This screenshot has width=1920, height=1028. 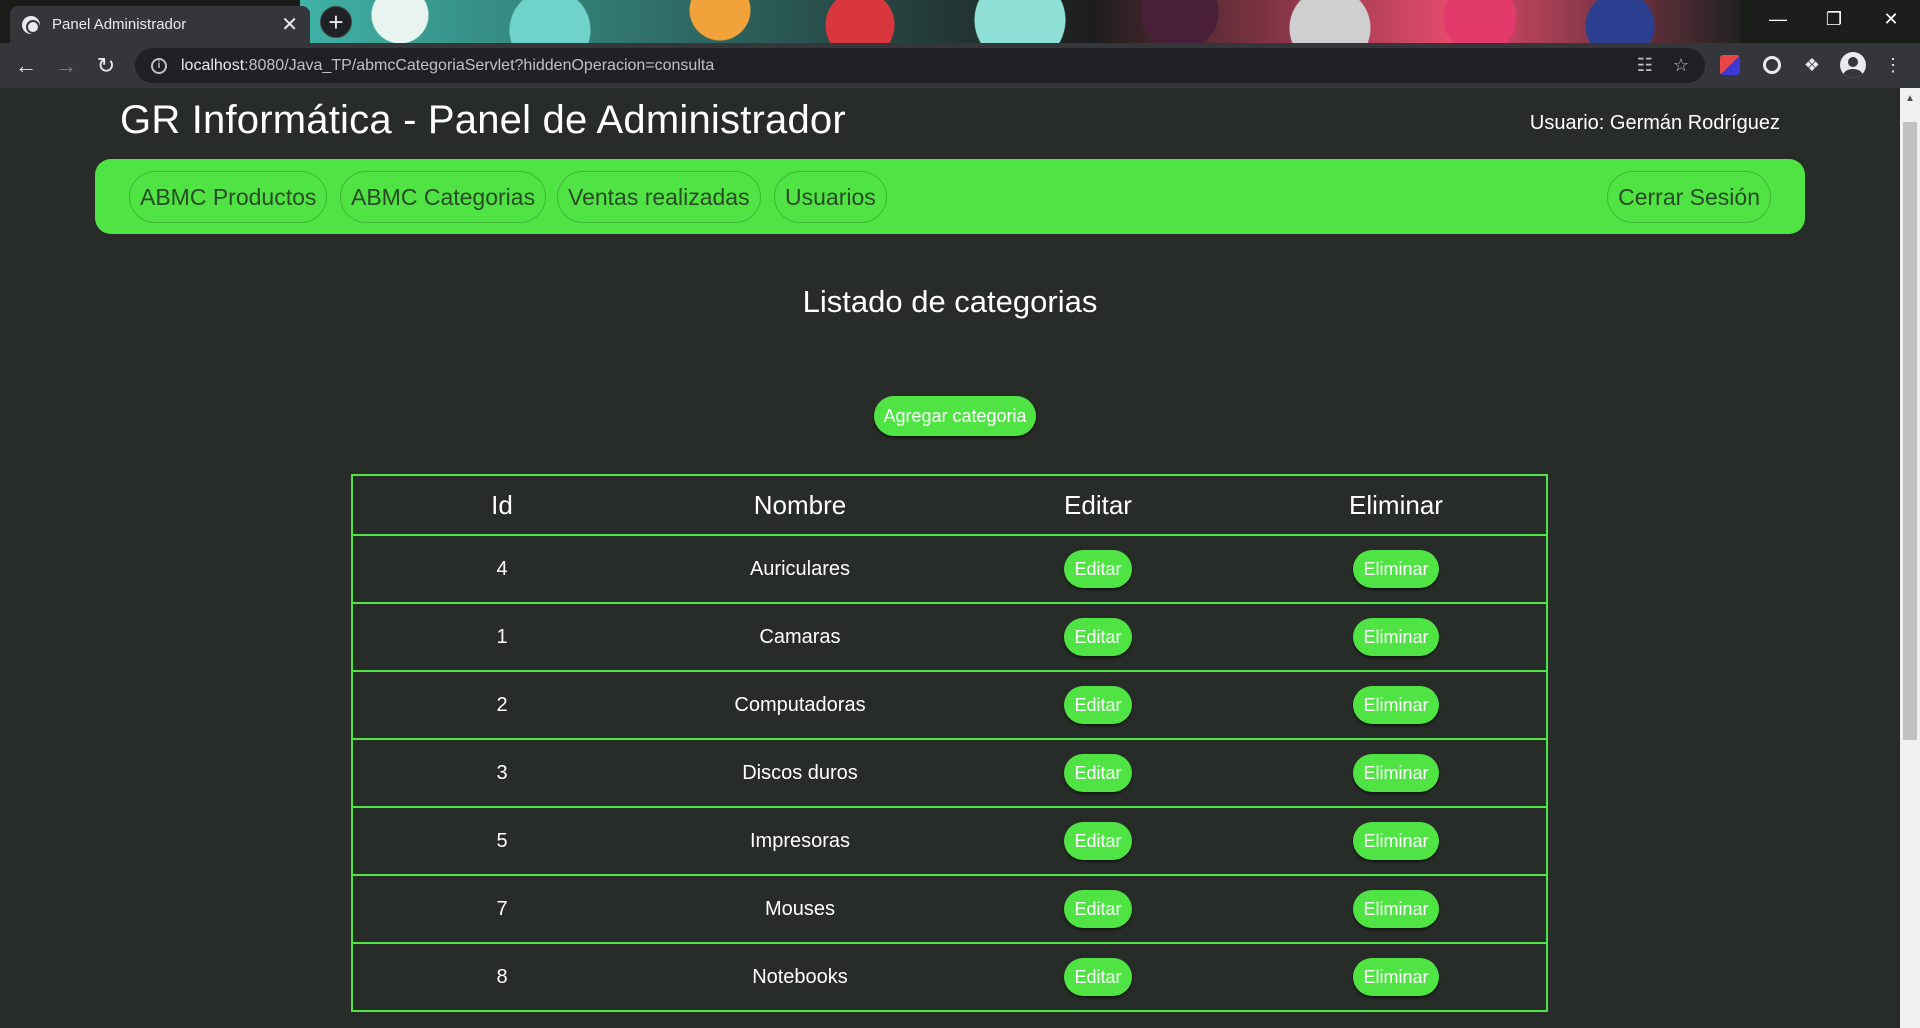 What do you see at coordinates (26, 66) in the screenshot?
I see `back-arrow-icon: ←` at bounding box center [26, 66].